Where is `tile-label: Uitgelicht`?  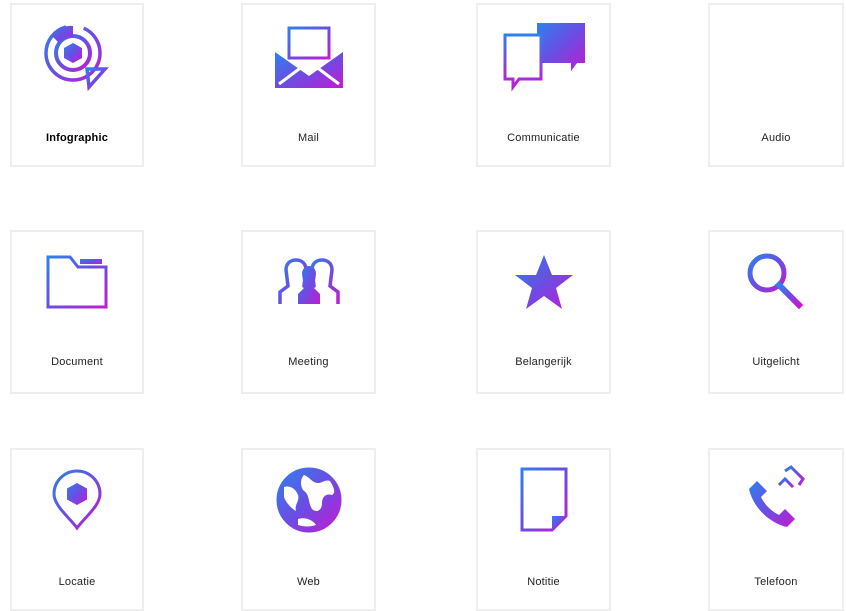
tile-label: Uitgelicht is located at coordinates (776, 362).